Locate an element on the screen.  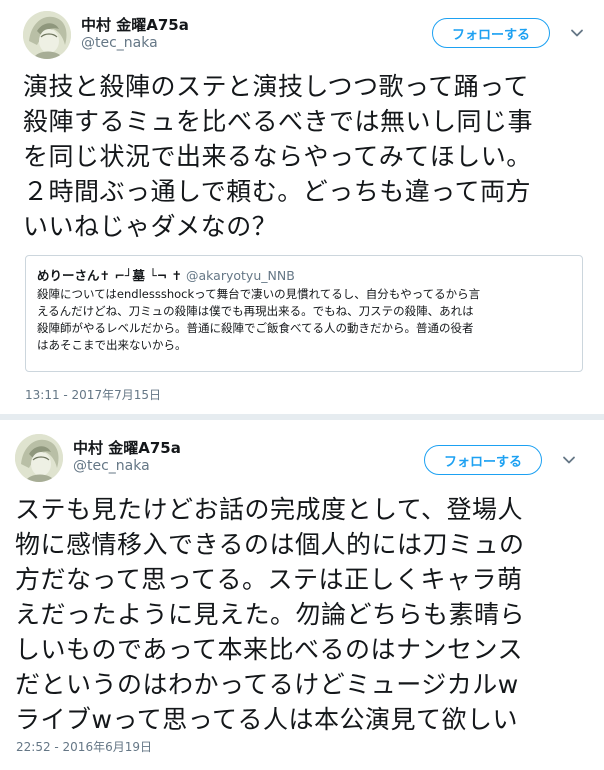
tweet-text-line: 方だなって思ってる。ステは正しくキャラ萌 is located at coordinates (269, 579).